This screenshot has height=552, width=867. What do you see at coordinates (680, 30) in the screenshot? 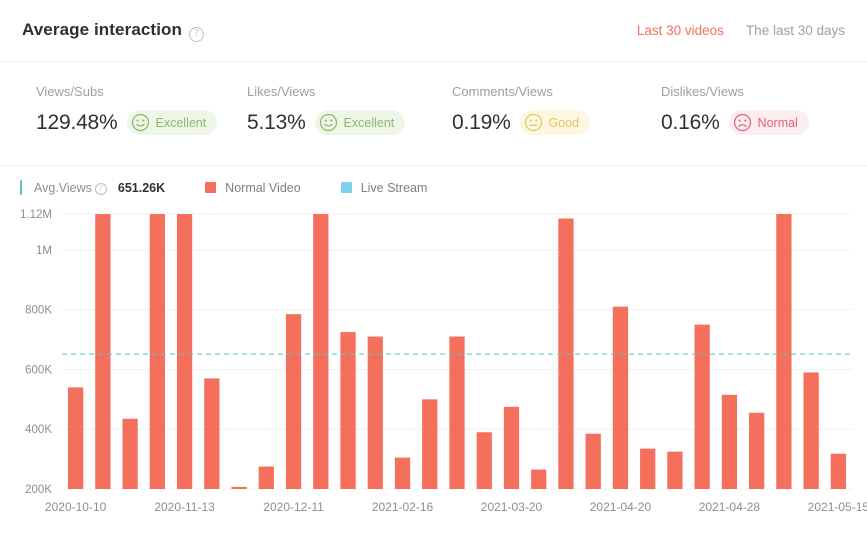
I see `tab-last-30-videos: Last 30 videos` at bounding box center [680, 30].